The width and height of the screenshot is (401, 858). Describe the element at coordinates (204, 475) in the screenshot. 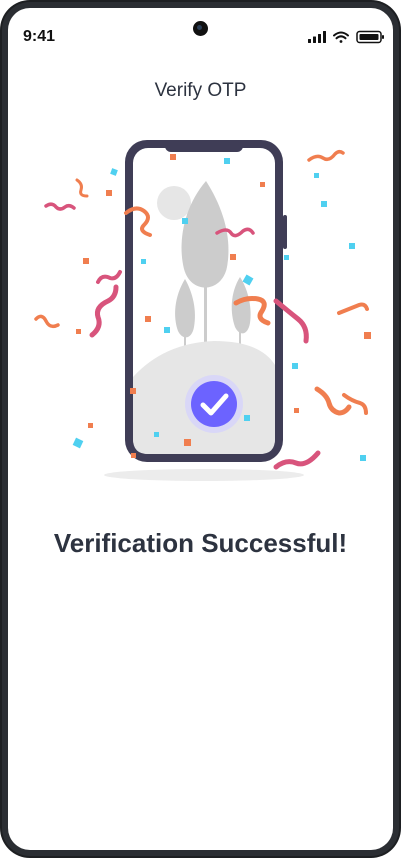

I see `illustration-shadow` at that location.